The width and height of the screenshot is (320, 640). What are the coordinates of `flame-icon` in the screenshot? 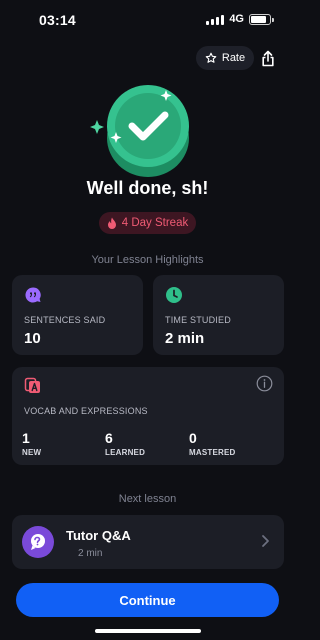 It's located at (111, 223).